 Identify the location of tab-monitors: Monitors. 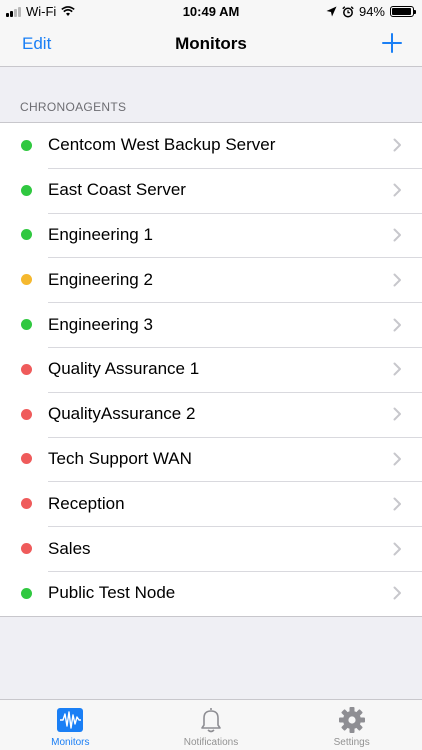
(70, 725).